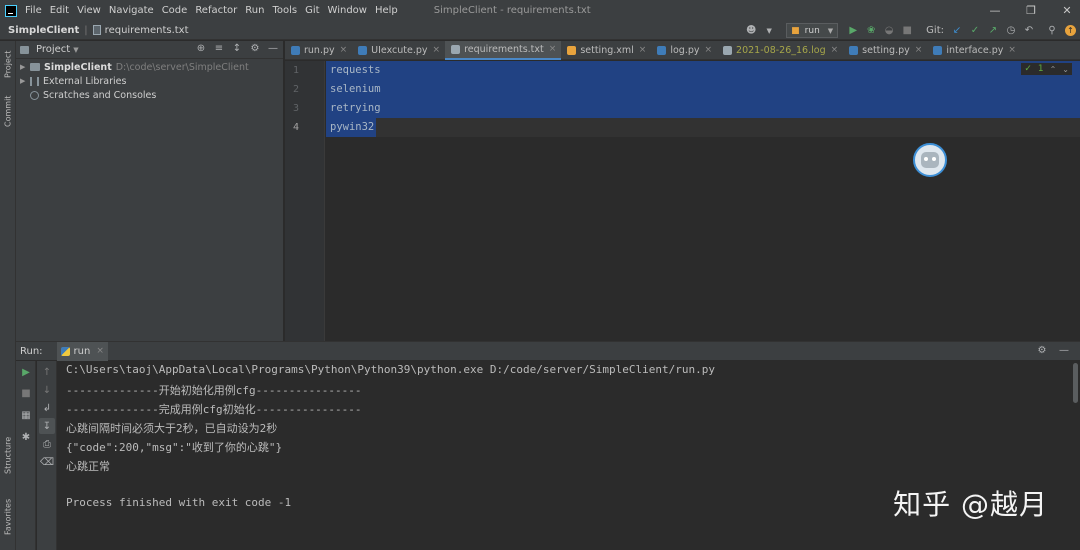 The height and width of the screenshot is (550, 1080). I want to click on menu-code: Code, so click(175, 10).